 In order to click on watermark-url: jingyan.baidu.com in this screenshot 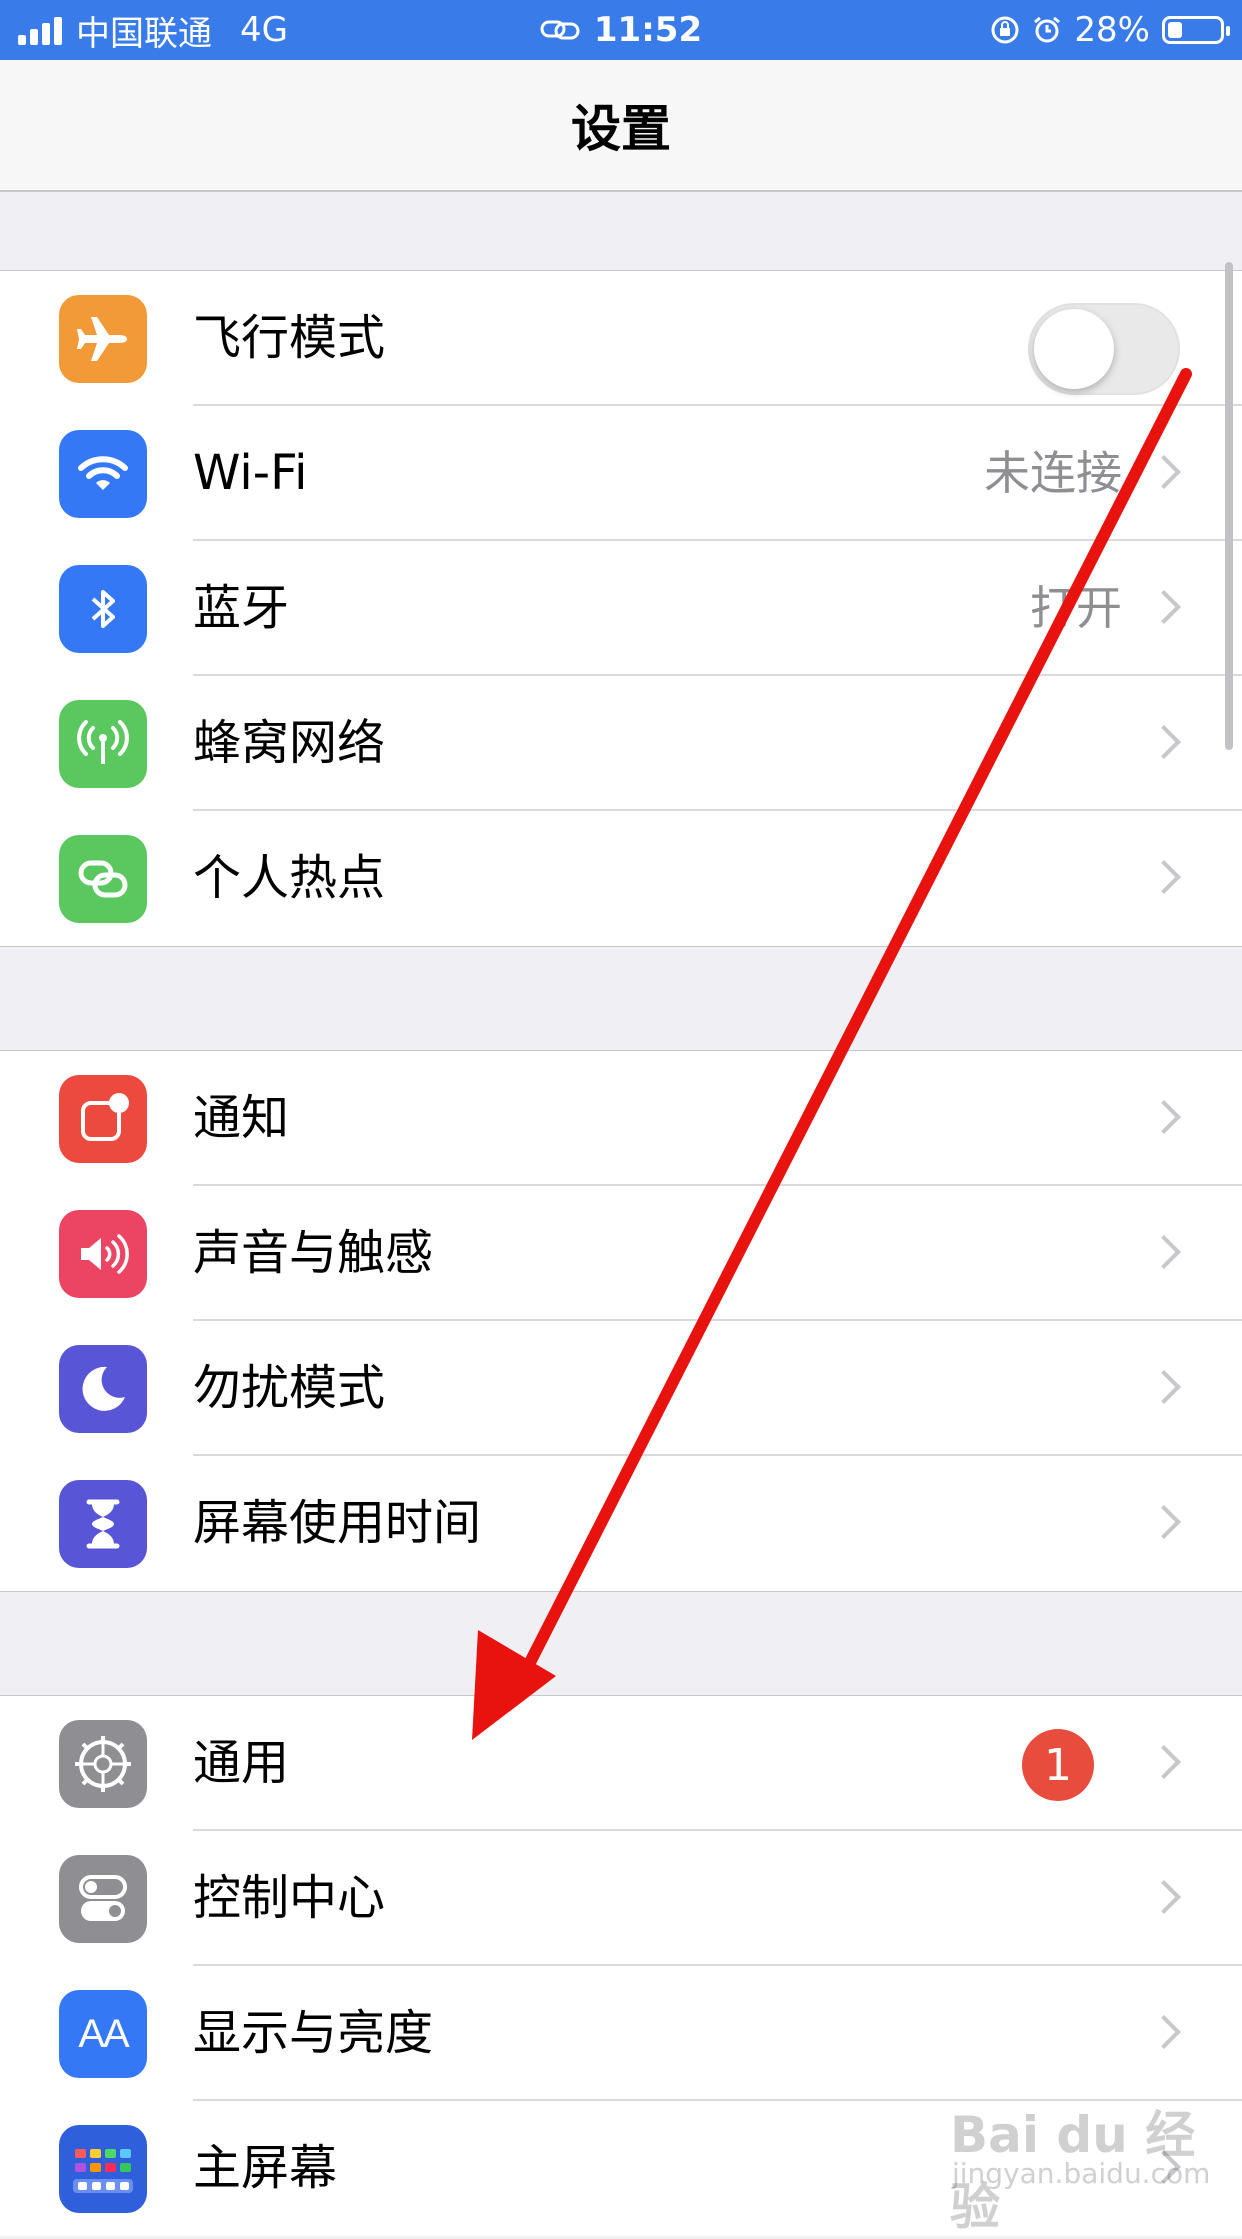, I will do `click(1081, 2173)`.